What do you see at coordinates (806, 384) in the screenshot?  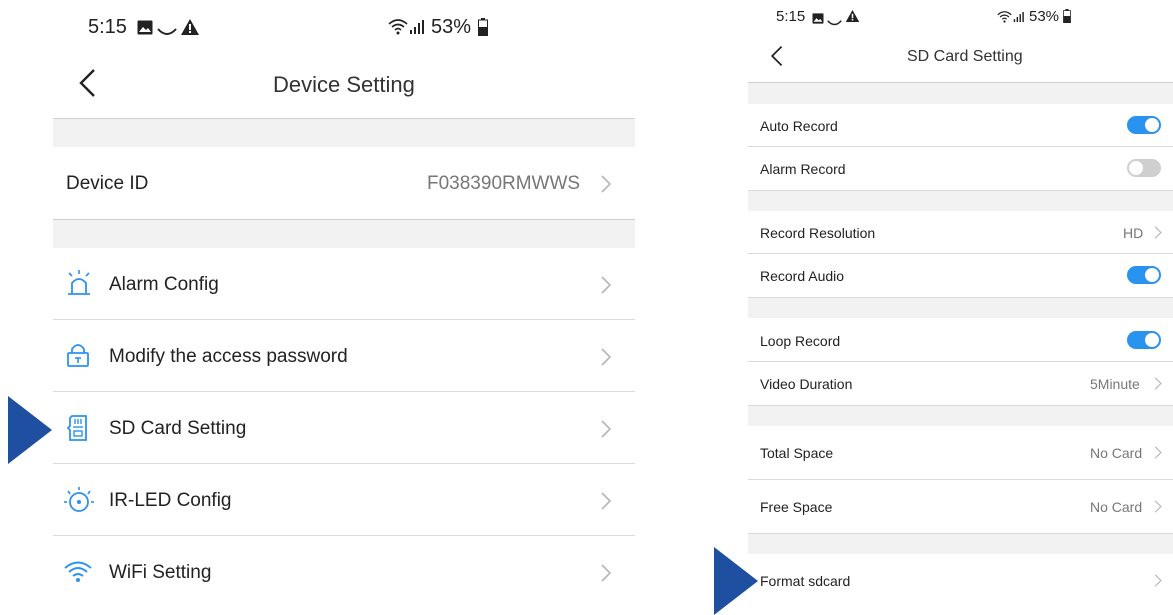 I see `row-label: Video Duration` at bounding box center [806, 384].